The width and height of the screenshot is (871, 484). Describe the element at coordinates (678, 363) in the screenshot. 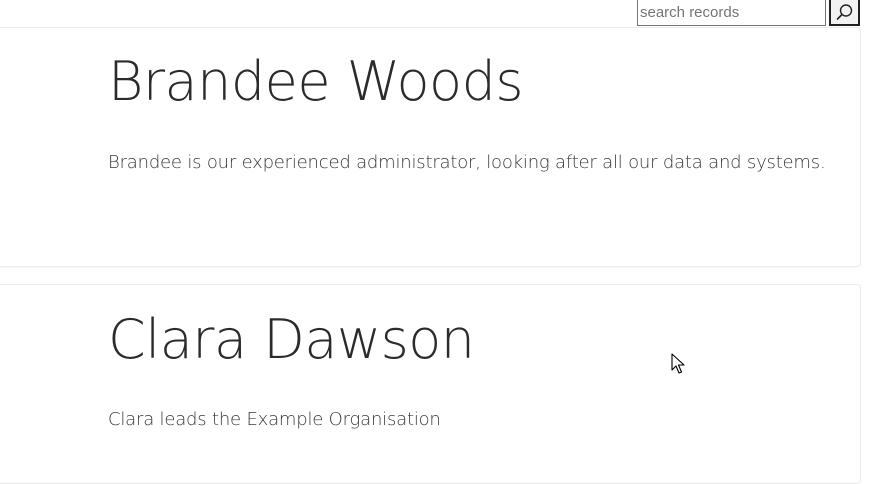

I see `mouse-cursor-icon` at that location.